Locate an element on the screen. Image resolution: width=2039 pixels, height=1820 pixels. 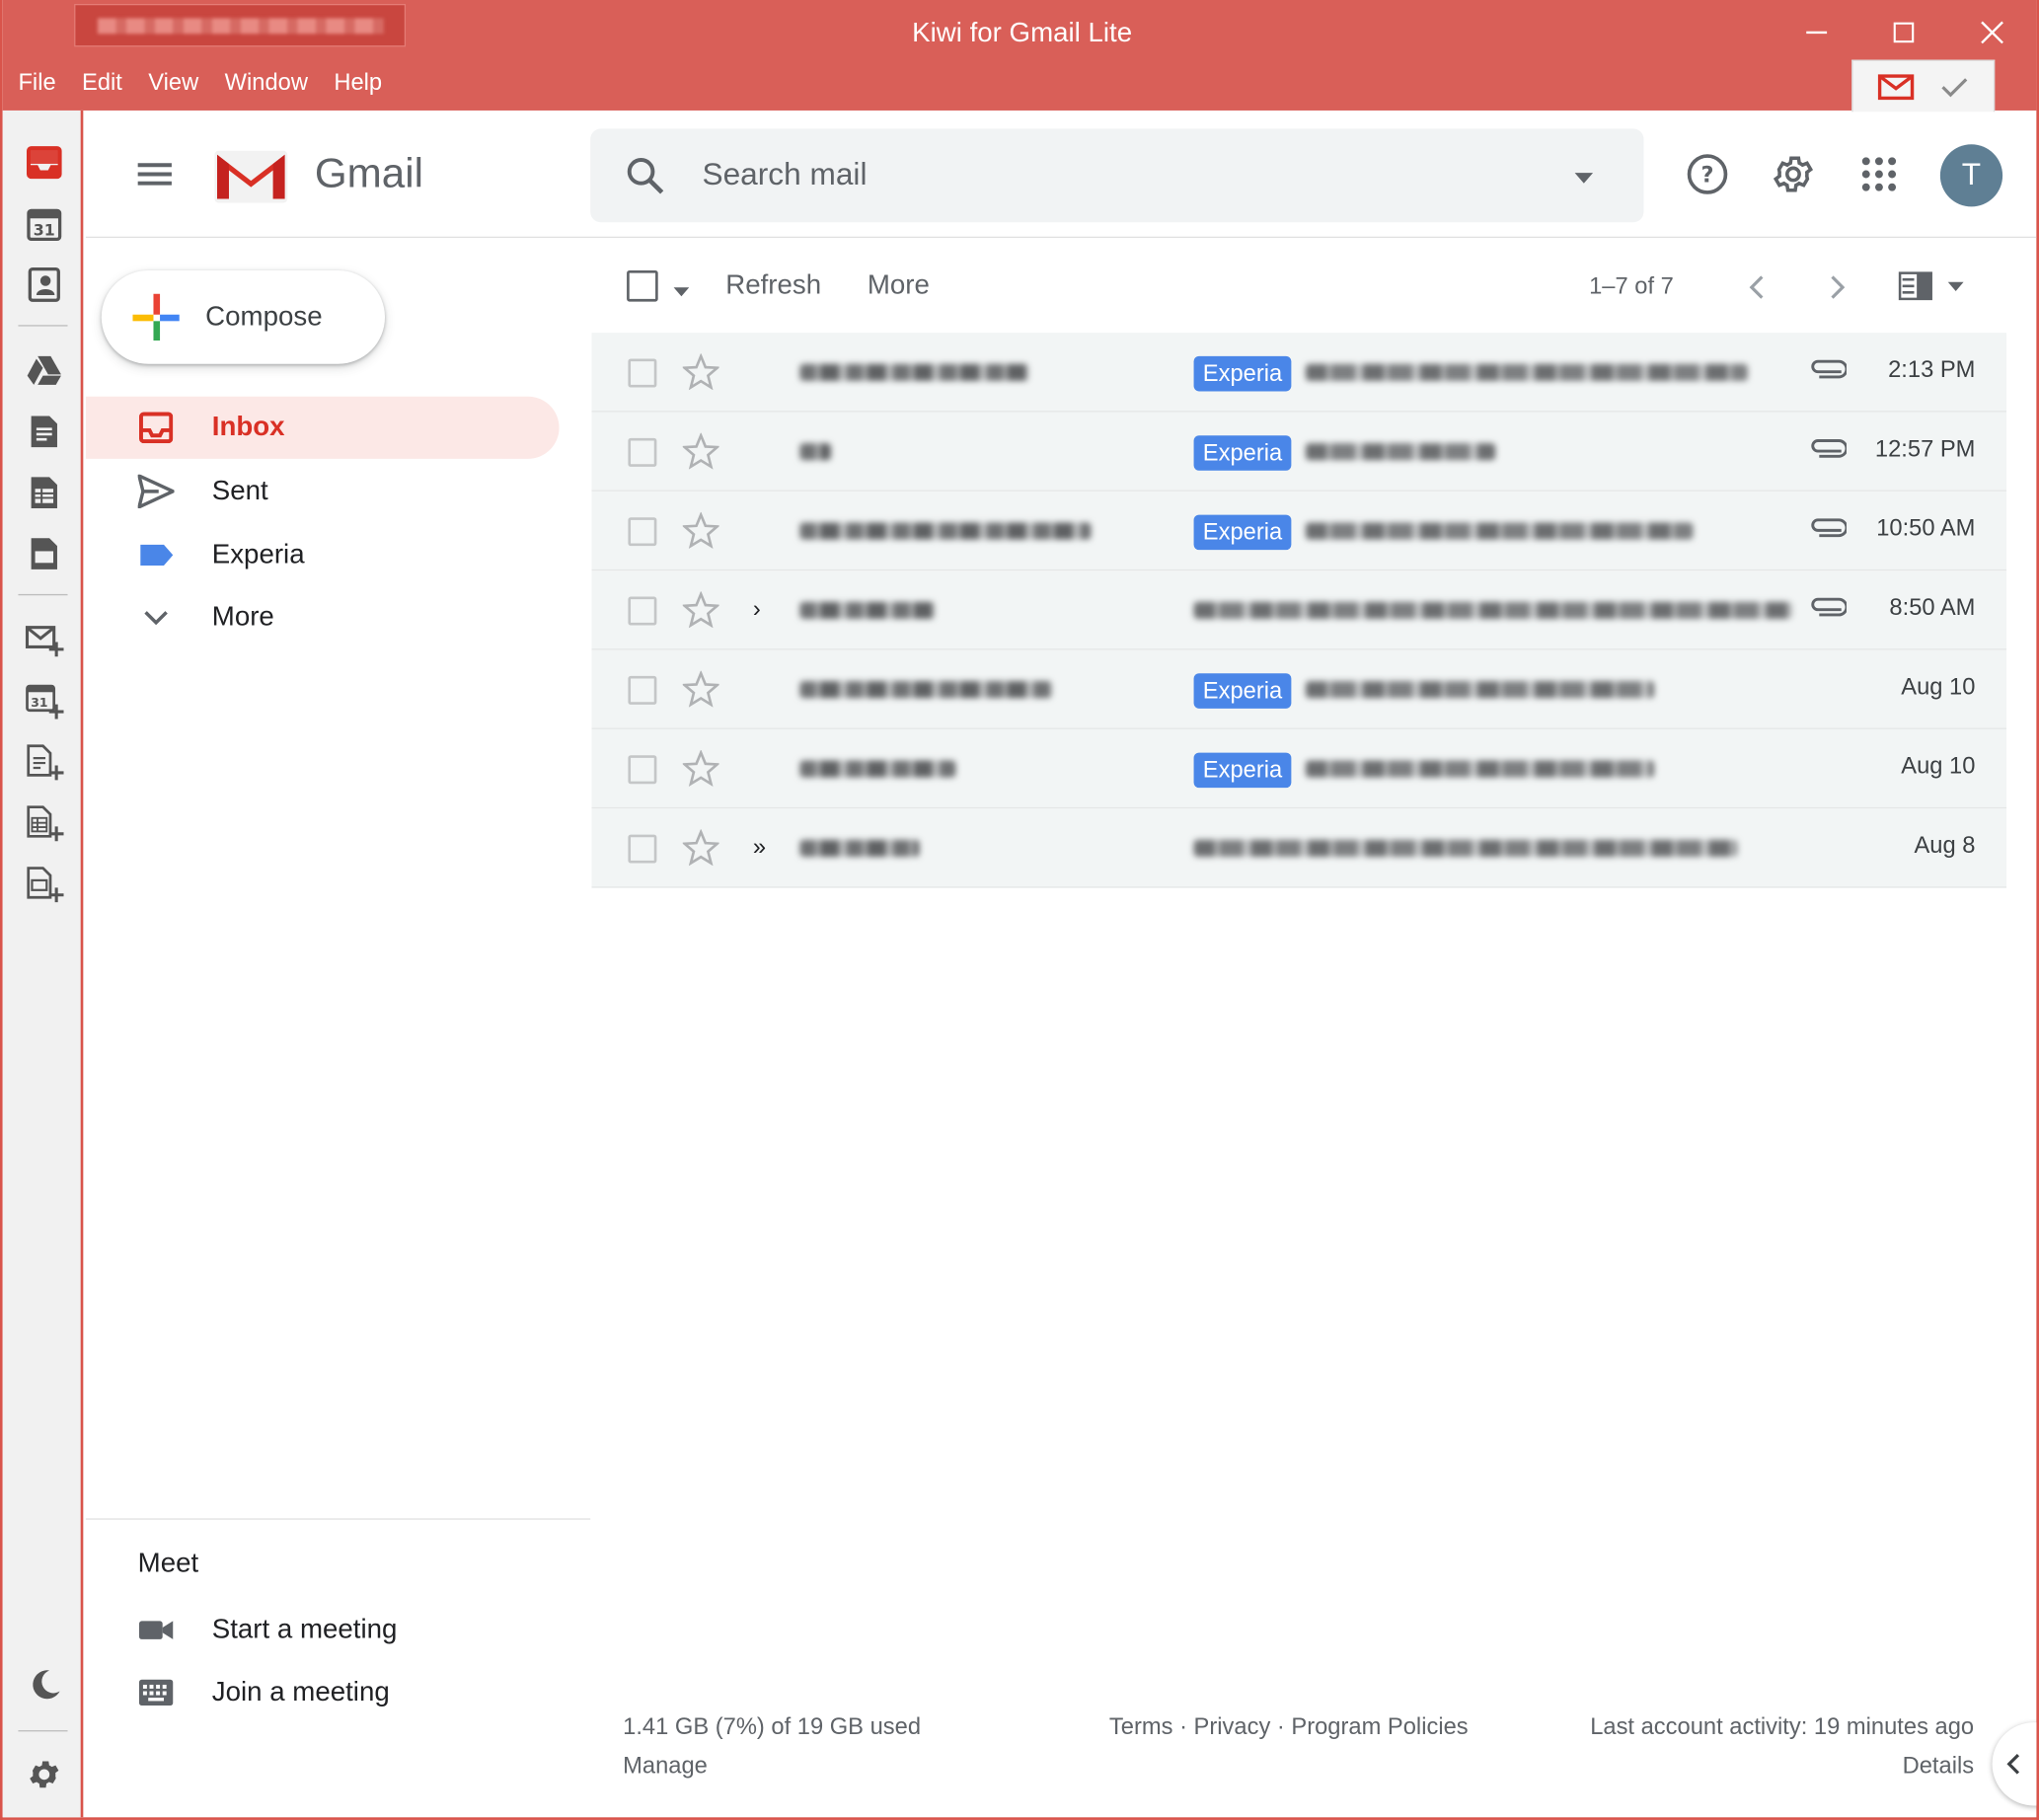
page-range: 1–7 of 7 is located at coordinates (1631, 285).